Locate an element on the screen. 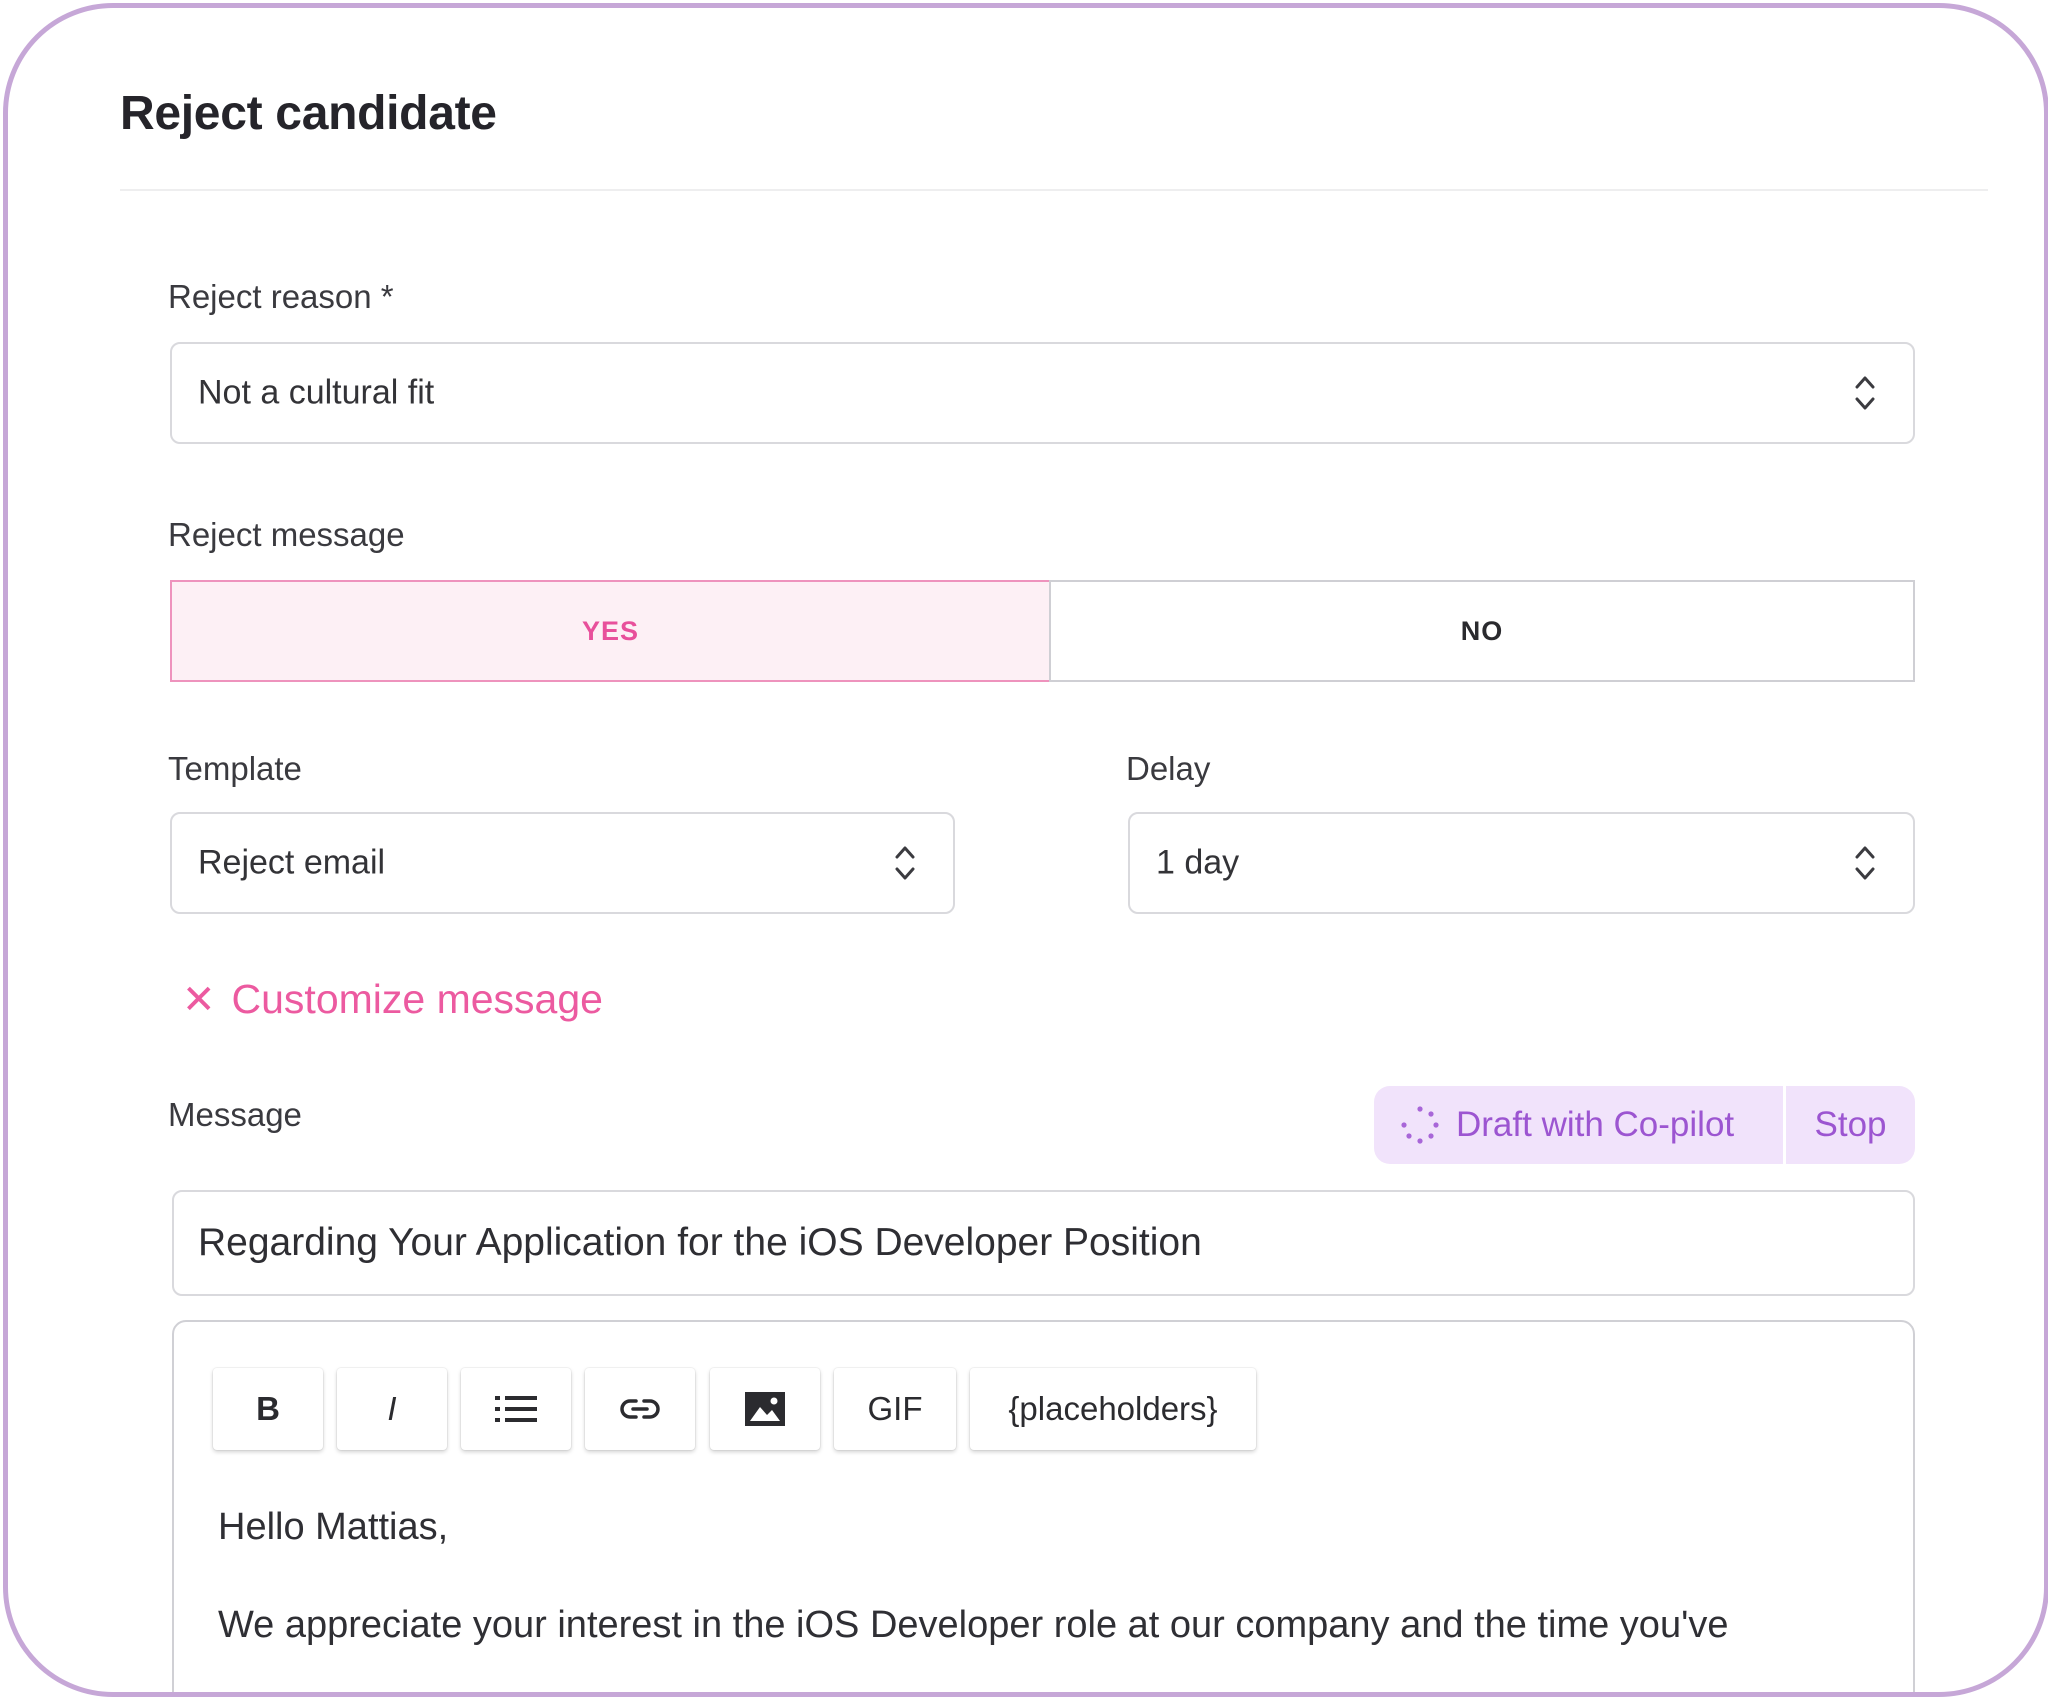 This screenshot has height=1697, width=2048. header-divider is located at coordinates (1054, 190).